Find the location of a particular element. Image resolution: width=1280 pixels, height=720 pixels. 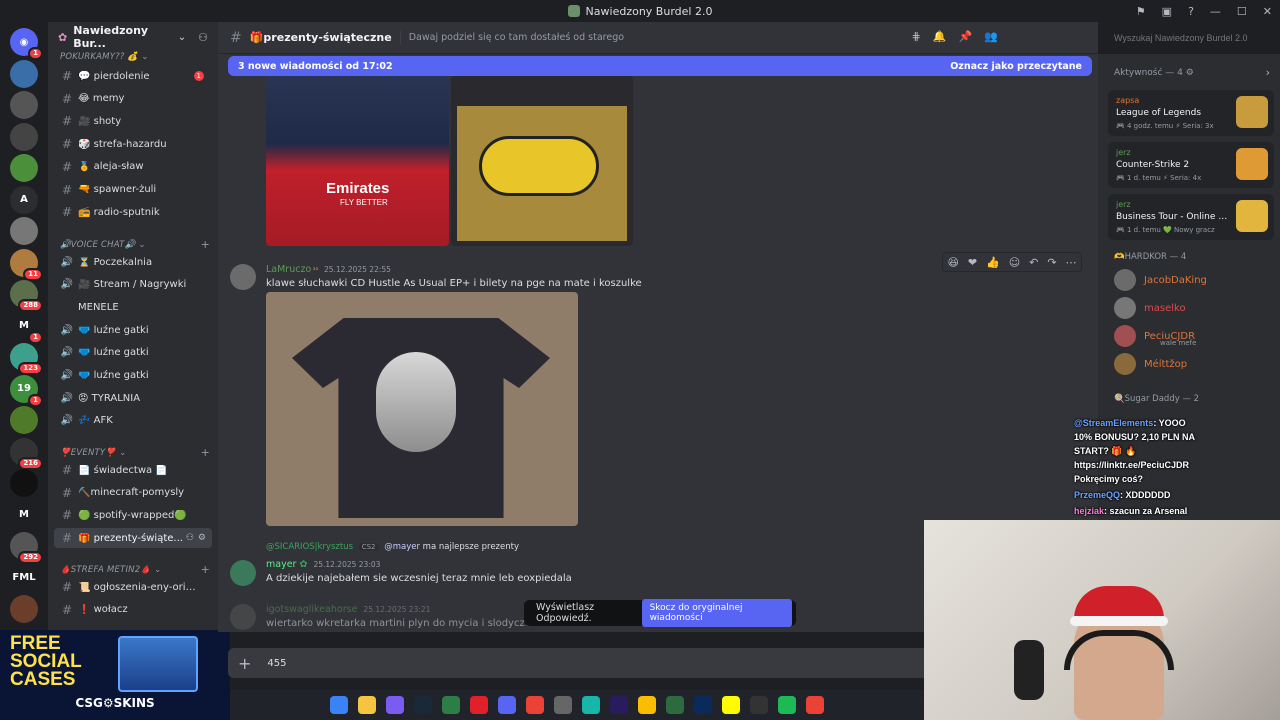

server-server-16: M is located at coordinates (24, 514).